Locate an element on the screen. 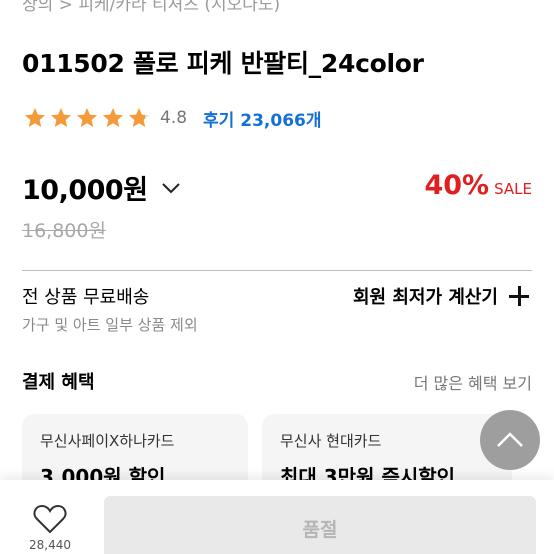 The image size is (554, 554). member-price-calculator-button: 회원 최저가 계산기 is located at coordinates (441, 296).